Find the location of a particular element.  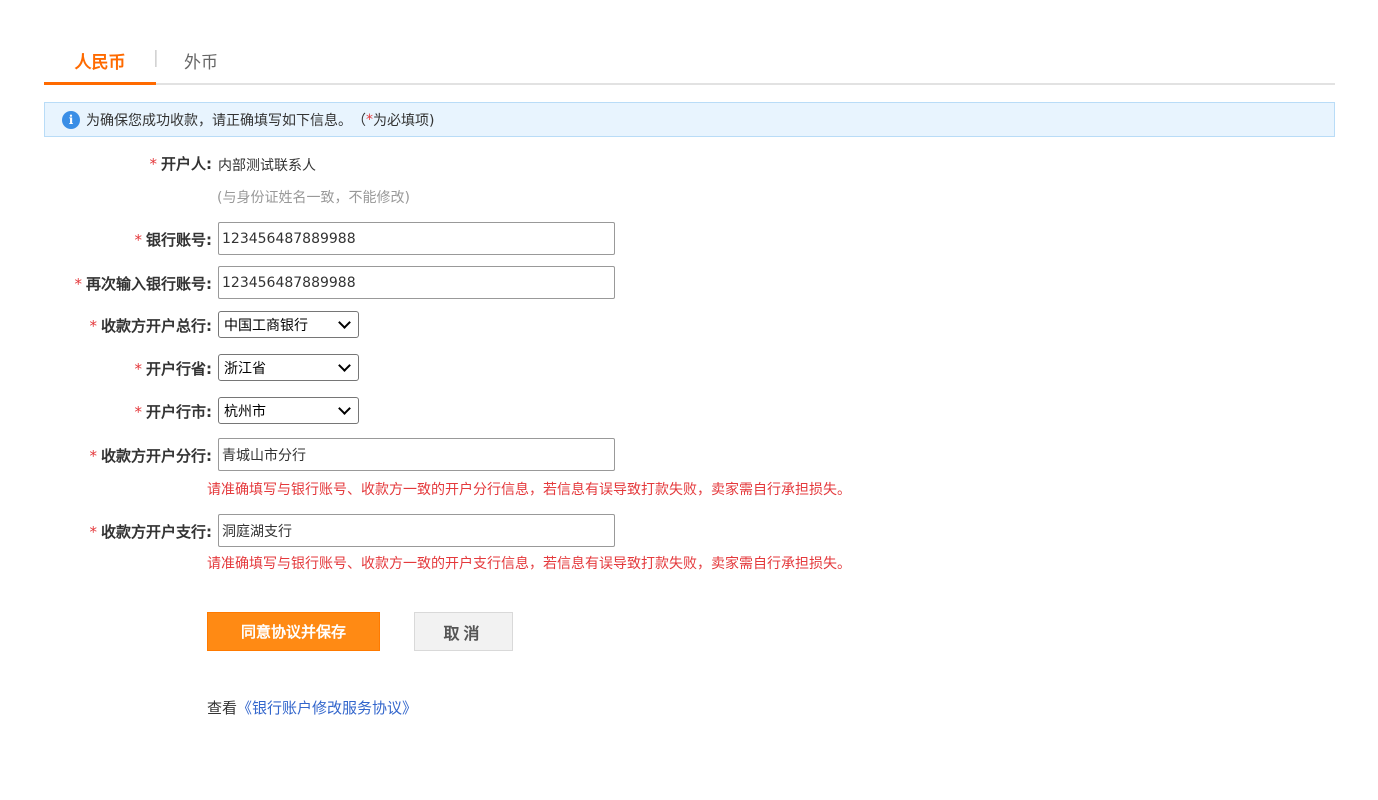

branch-label: * 收款方开户分行: is located at coordinates (151, 456).